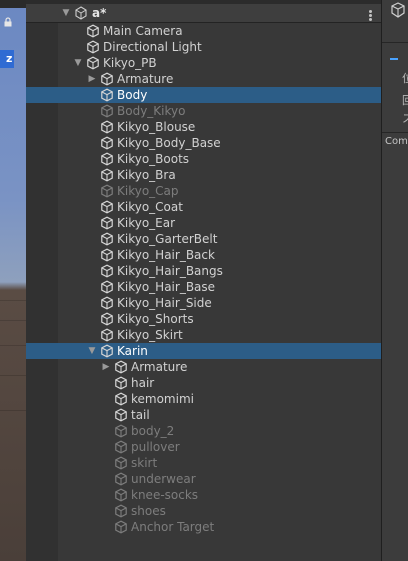  Describe the element at coordinates (203, 191) in the screenshot. I see `hierarchy-item: Kikyo_Cap` at that location.